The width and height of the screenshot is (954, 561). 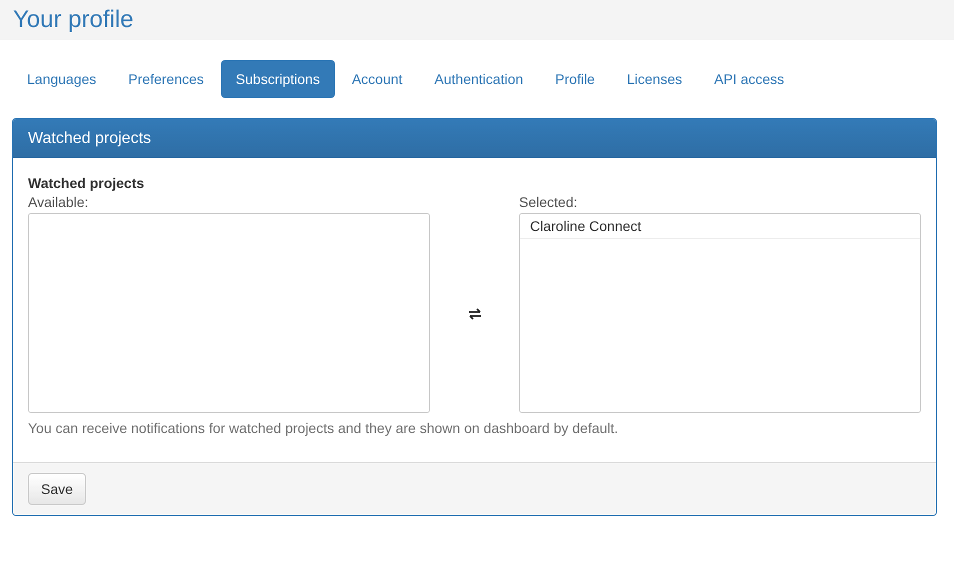 What do you see at coordinates (87, 183) in the screenshot?
I see `section-title: Watched projects` at bounding box center [87, 183].